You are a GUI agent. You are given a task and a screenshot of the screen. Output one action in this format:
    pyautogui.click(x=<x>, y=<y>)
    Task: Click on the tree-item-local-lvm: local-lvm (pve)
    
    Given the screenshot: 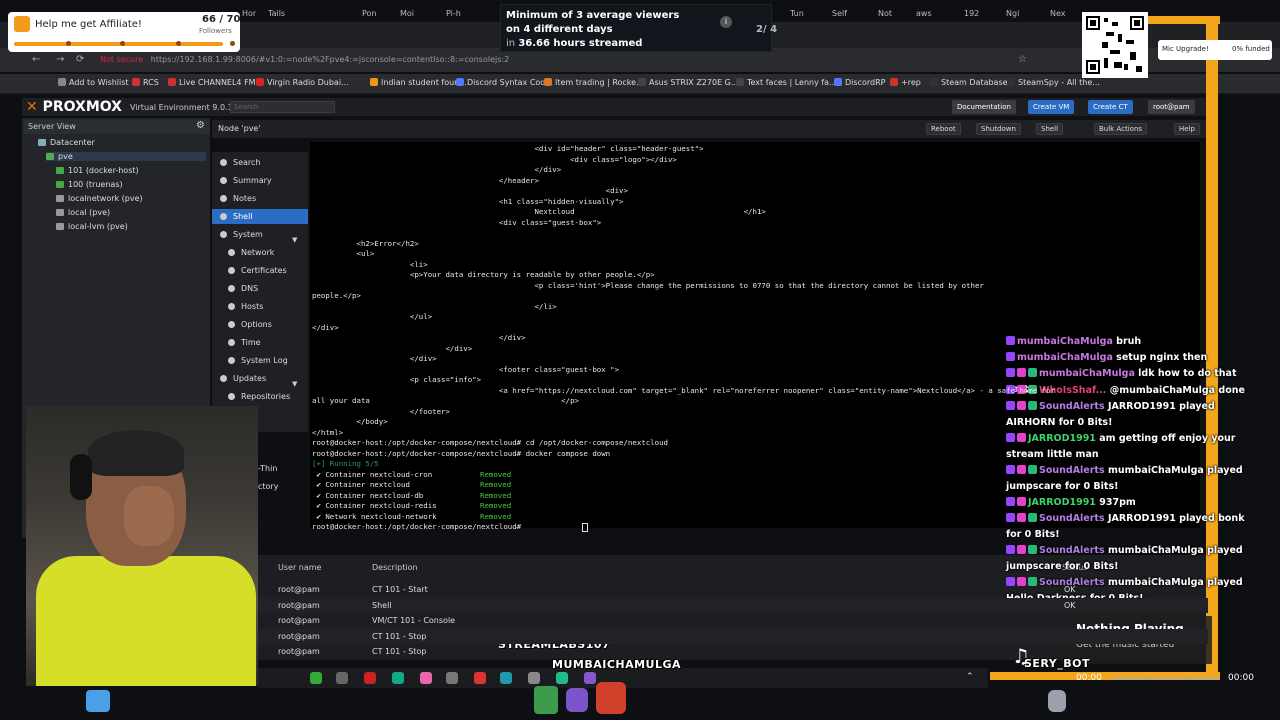 What is the action you would take?
    pyautogui.click(x=92, y=226)
    